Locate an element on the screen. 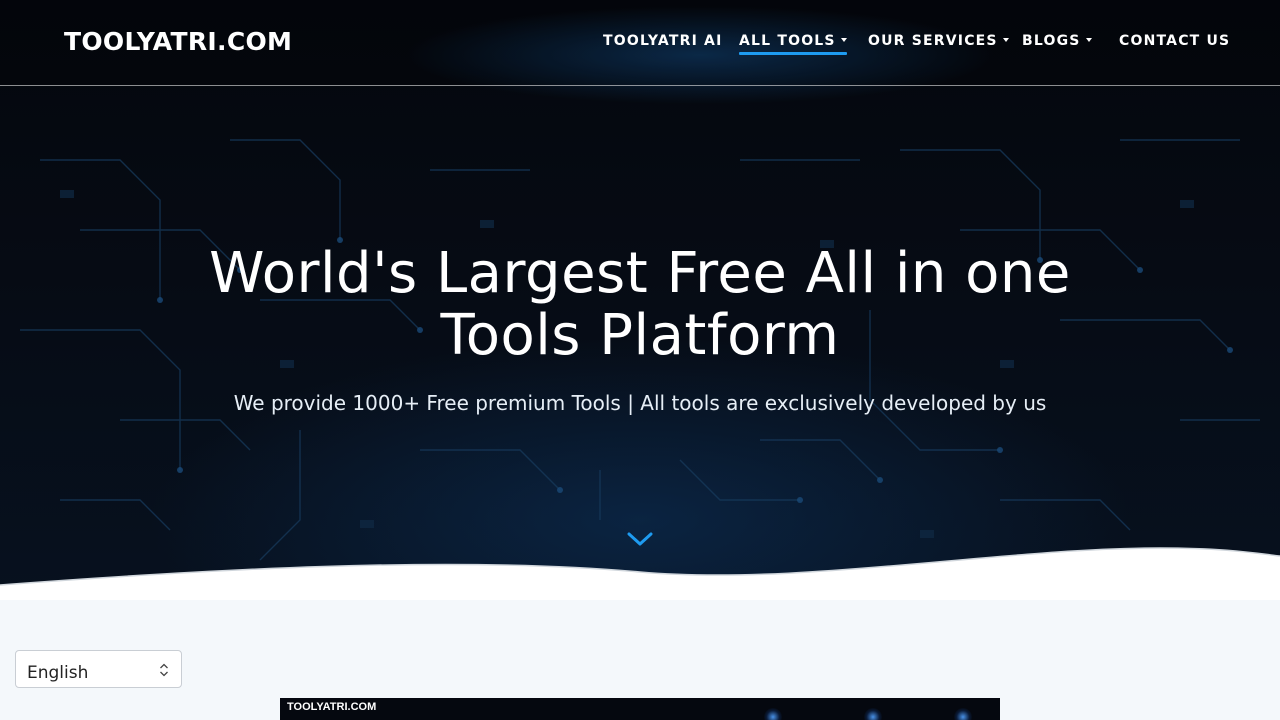  nav-item-label: ALL TOOLS is located at coordinates (787, 41).